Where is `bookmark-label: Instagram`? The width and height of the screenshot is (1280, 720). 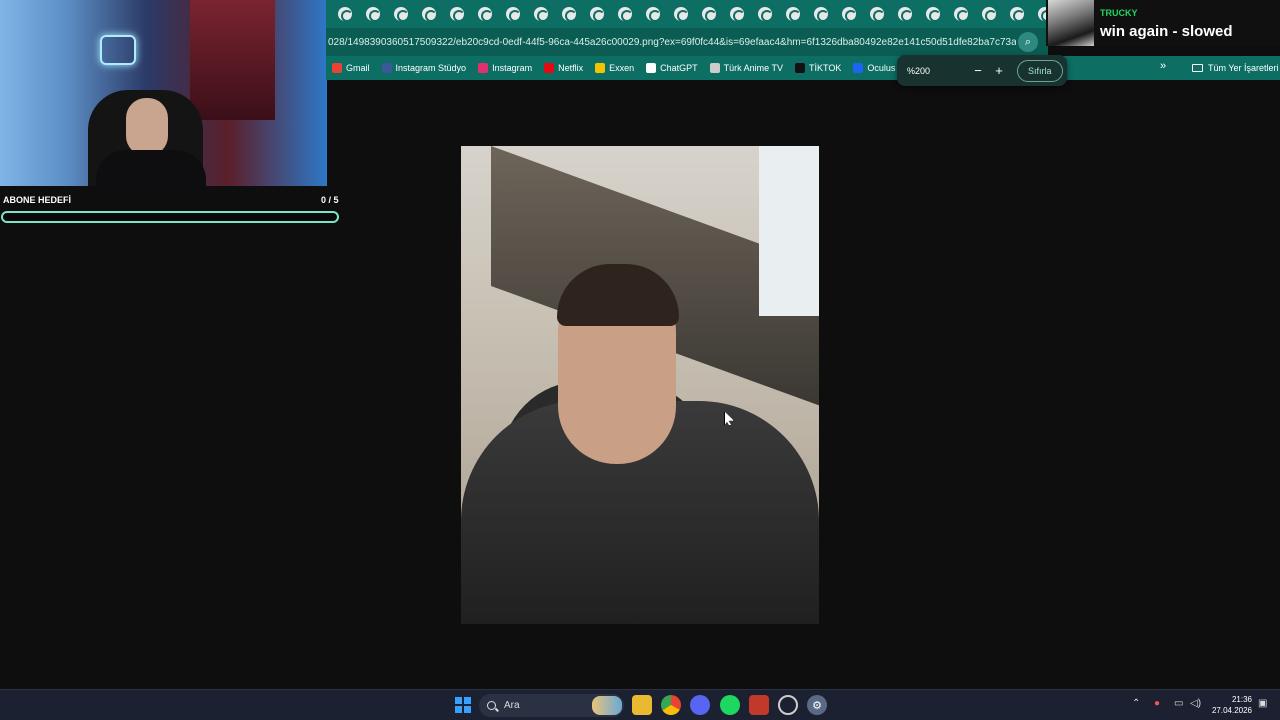
bookmark-label: Instagram is located at coordinates (512, 68).